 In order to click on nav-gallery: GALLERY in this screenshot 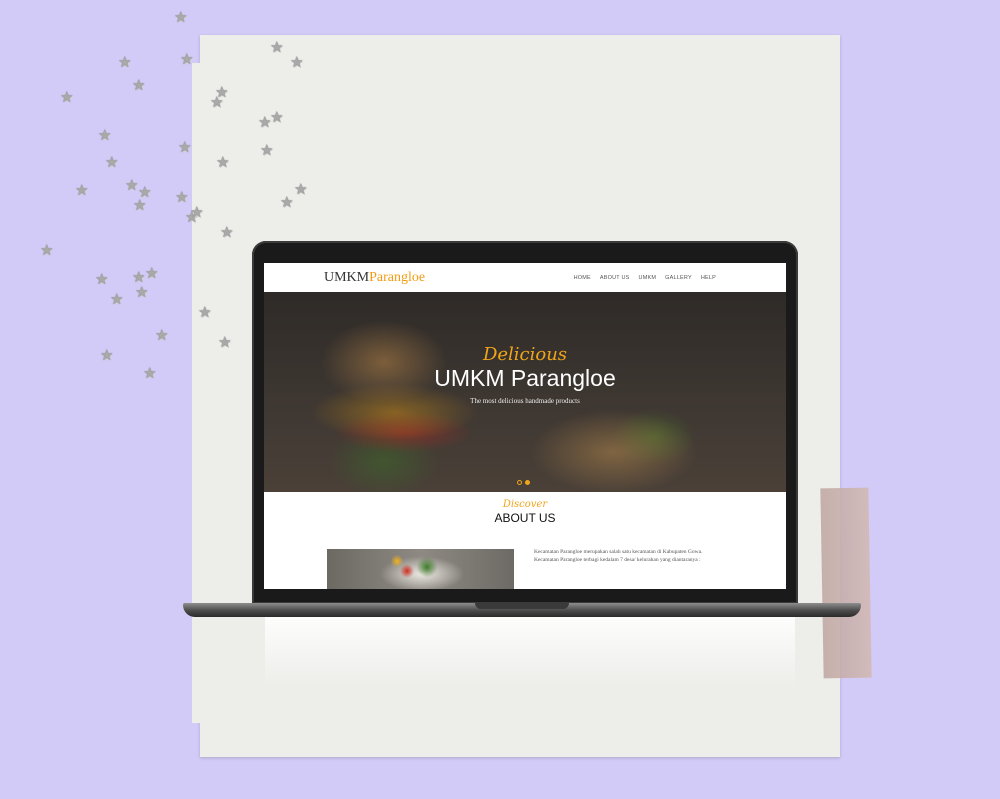, I will do `click(678, 278)`.